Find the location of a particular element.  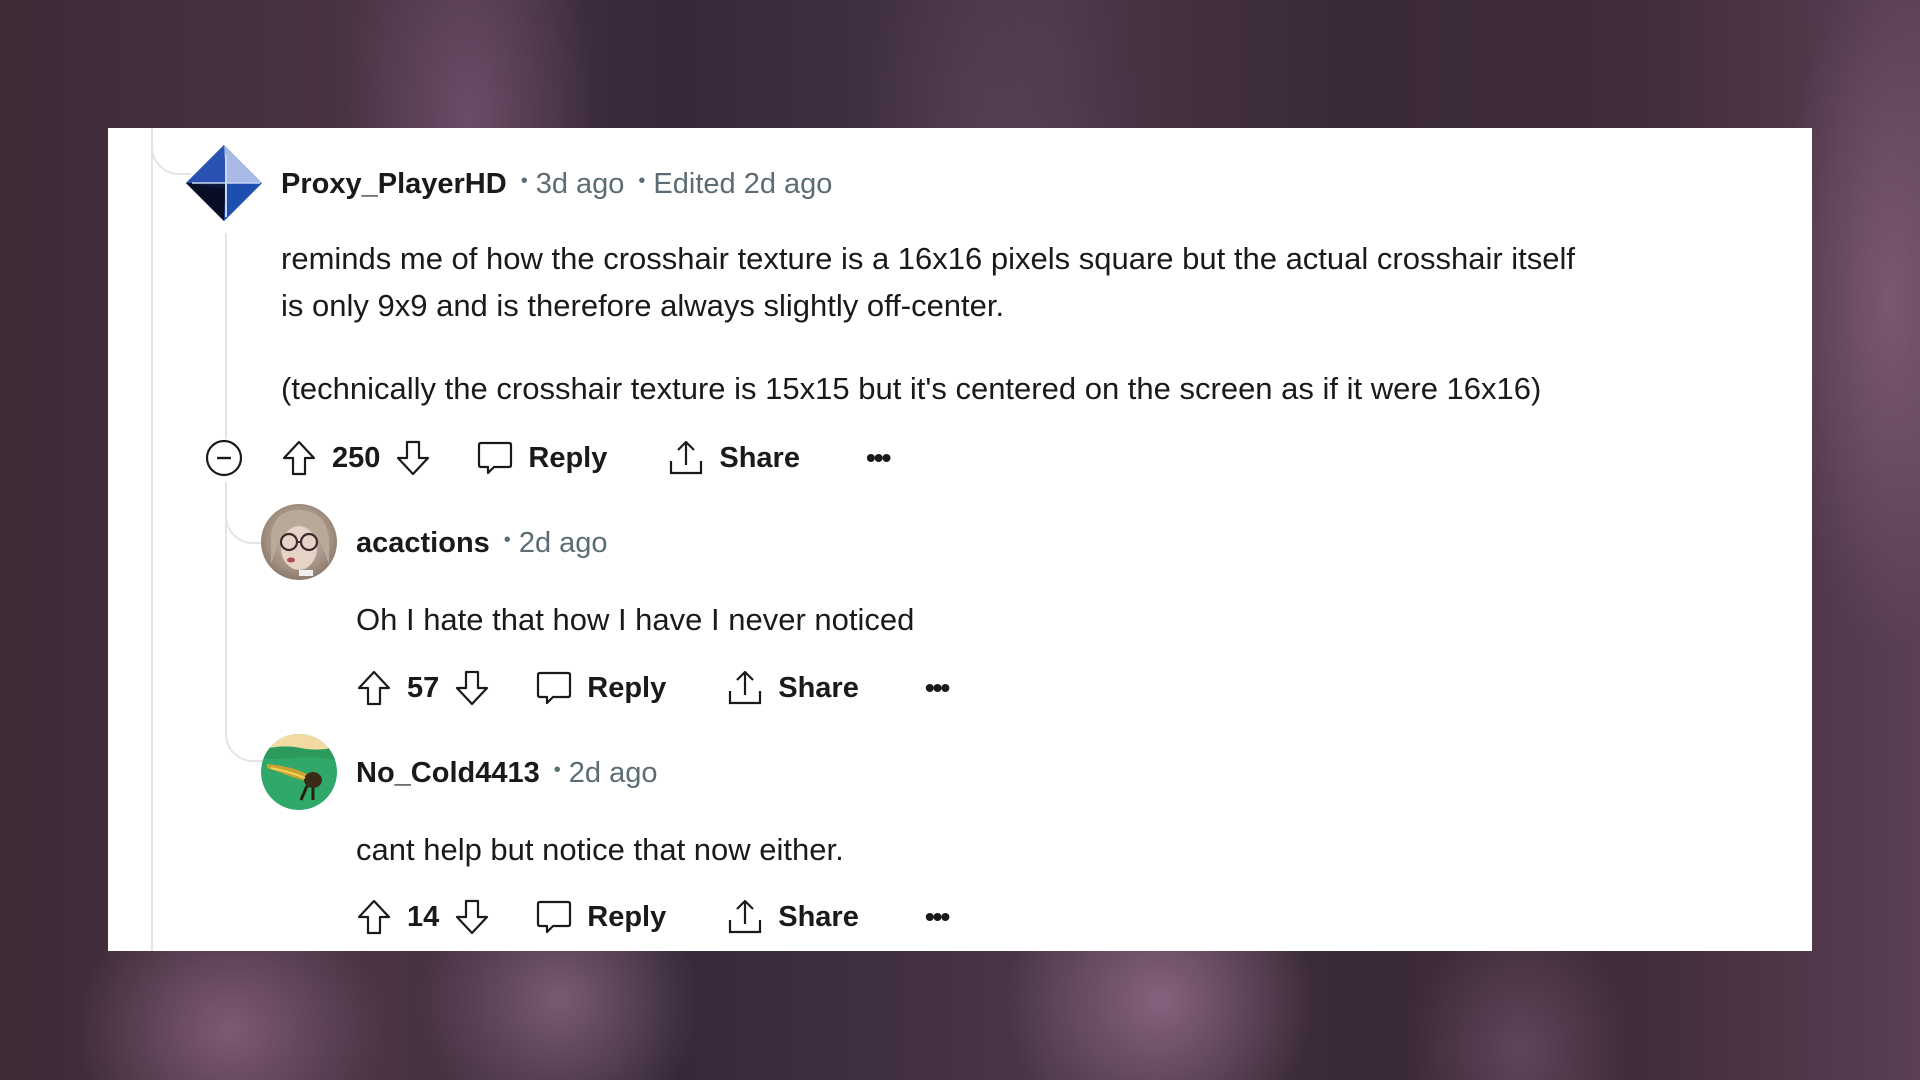

collapse-minus-icon is located at coordinates (224, 458).